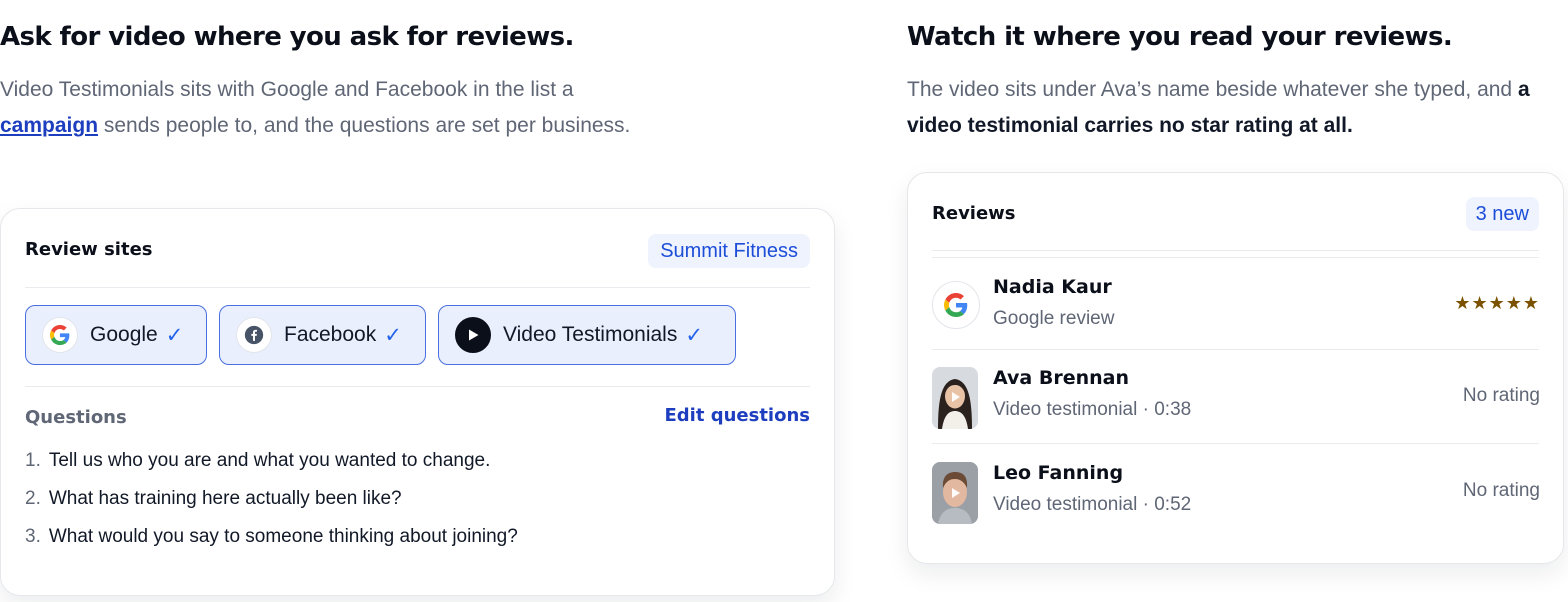 The height and width of the screenshot is (602, 1568). Describe the element at coordinates (124, 334) in the screenshot. I see `site-label-google: Google` at that location.